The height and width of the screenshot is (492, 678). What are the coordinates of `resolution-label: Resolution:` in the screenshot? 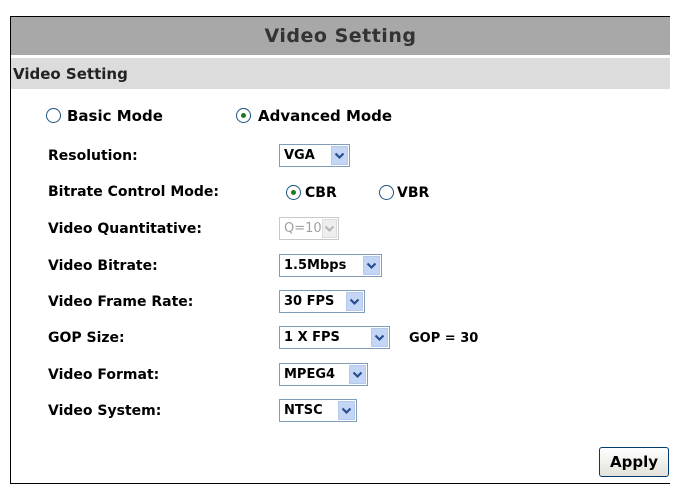 It's located at (93, 156).